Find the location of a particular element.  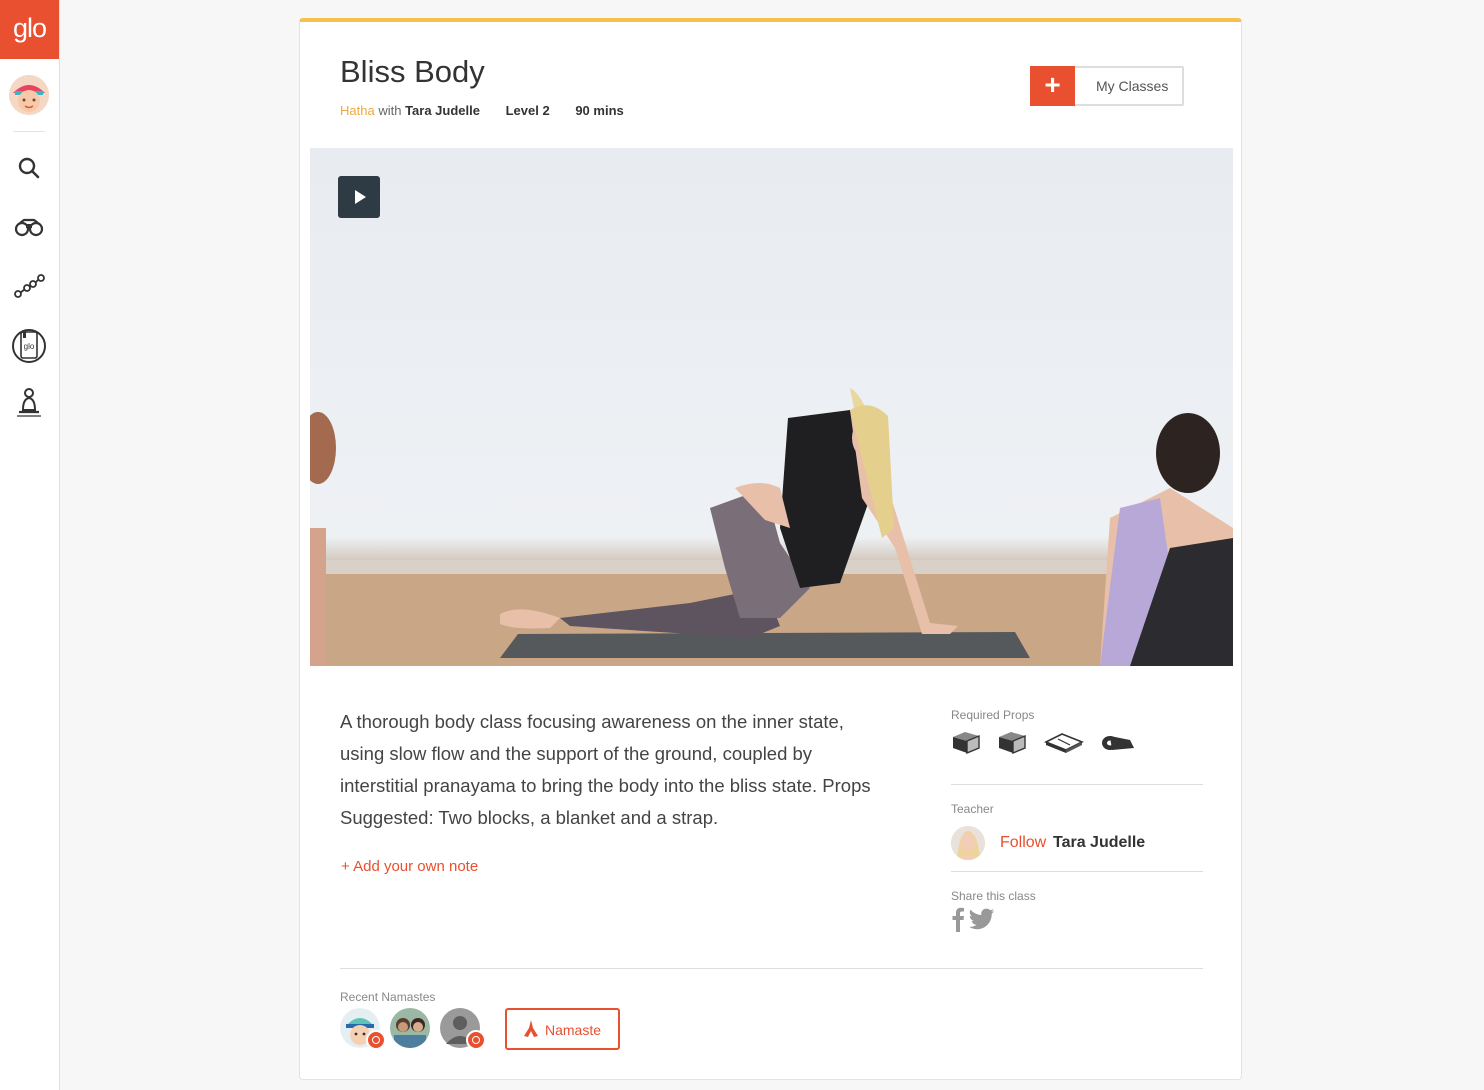

facebook-icon is located at coordinates (958, 921).